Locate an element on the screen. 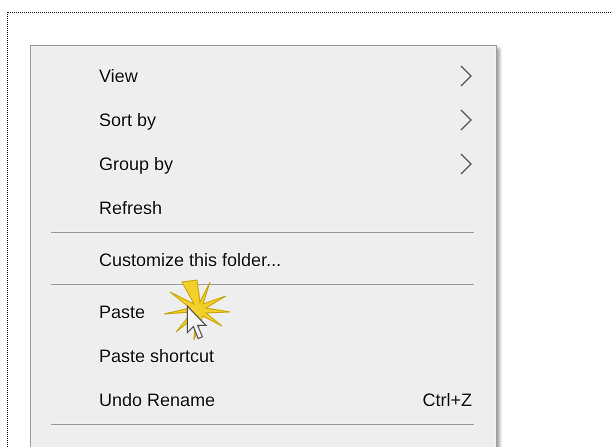  menu-item: Undo Rename Ctrl+Z is located at coordinates (263, 400).